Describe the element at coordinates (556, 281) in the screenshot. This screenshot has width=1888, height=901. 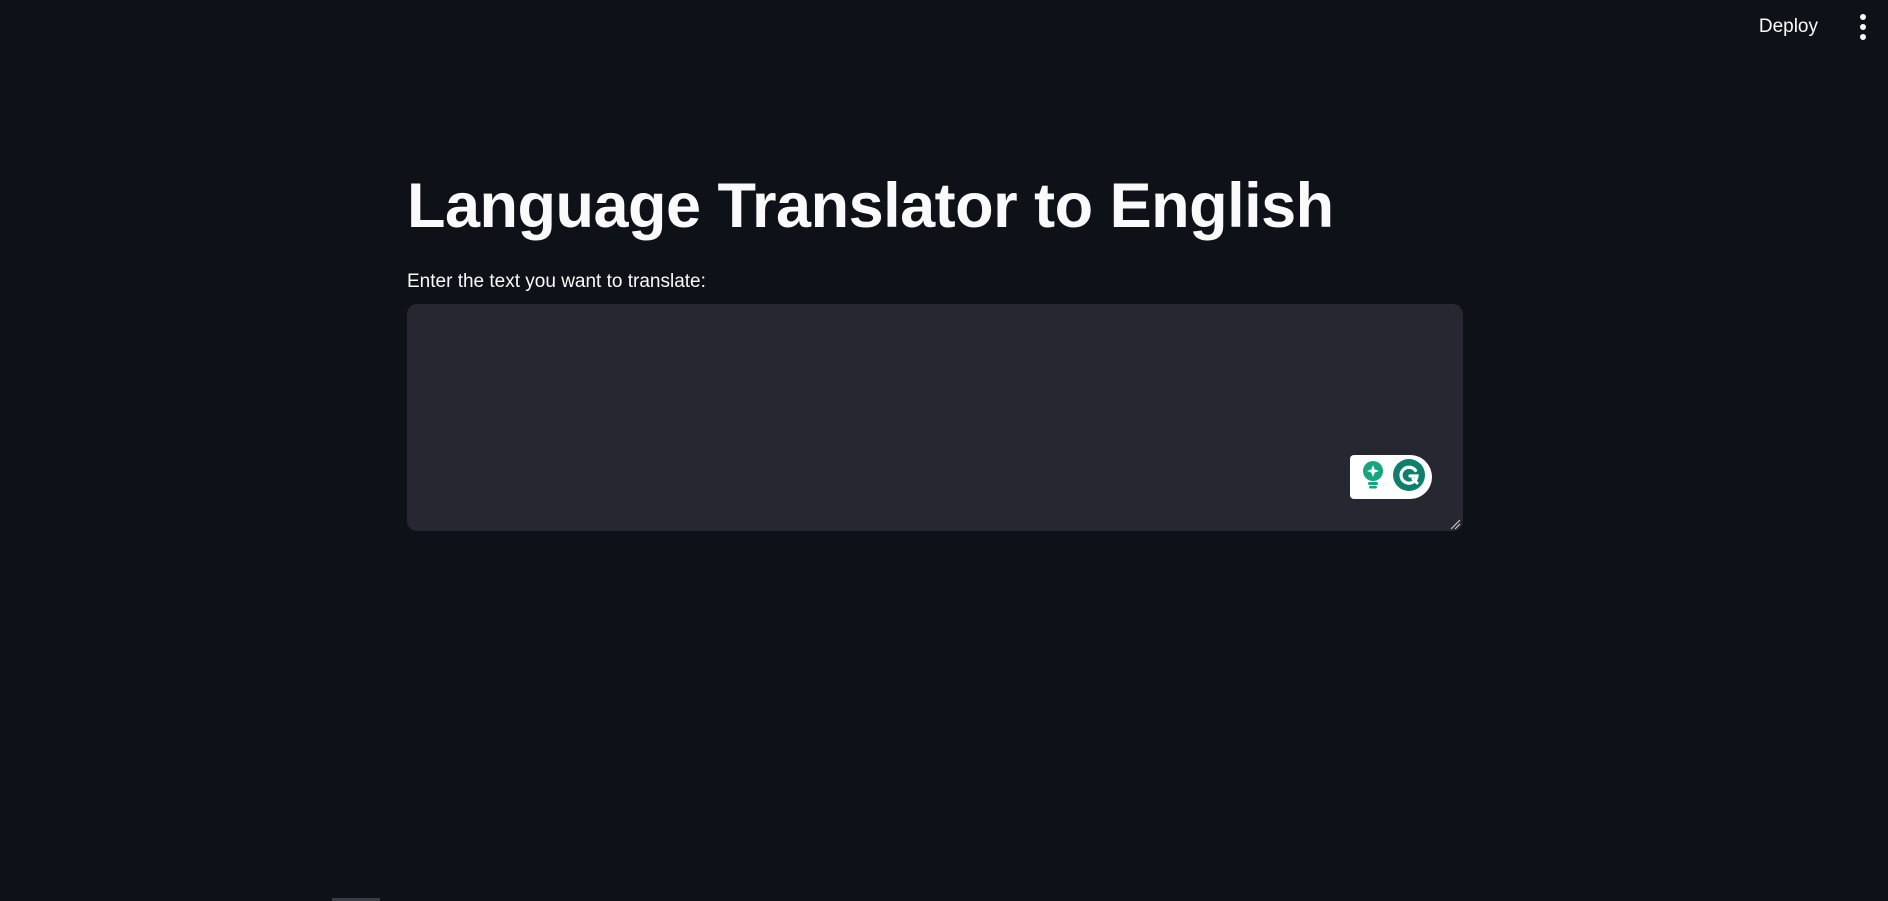
I see `input-label: Enter the text you want to translate:` at that location.